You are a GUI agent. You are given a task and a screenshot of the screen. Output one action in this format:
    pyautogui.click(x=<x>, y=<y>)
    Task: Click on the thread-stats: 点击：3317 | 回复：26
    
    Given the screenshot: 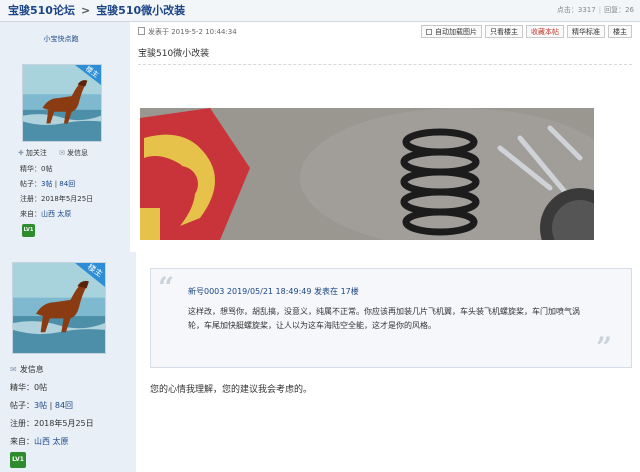 What is the action you would take?
    pyautogui.click(x=595, y=10)
    